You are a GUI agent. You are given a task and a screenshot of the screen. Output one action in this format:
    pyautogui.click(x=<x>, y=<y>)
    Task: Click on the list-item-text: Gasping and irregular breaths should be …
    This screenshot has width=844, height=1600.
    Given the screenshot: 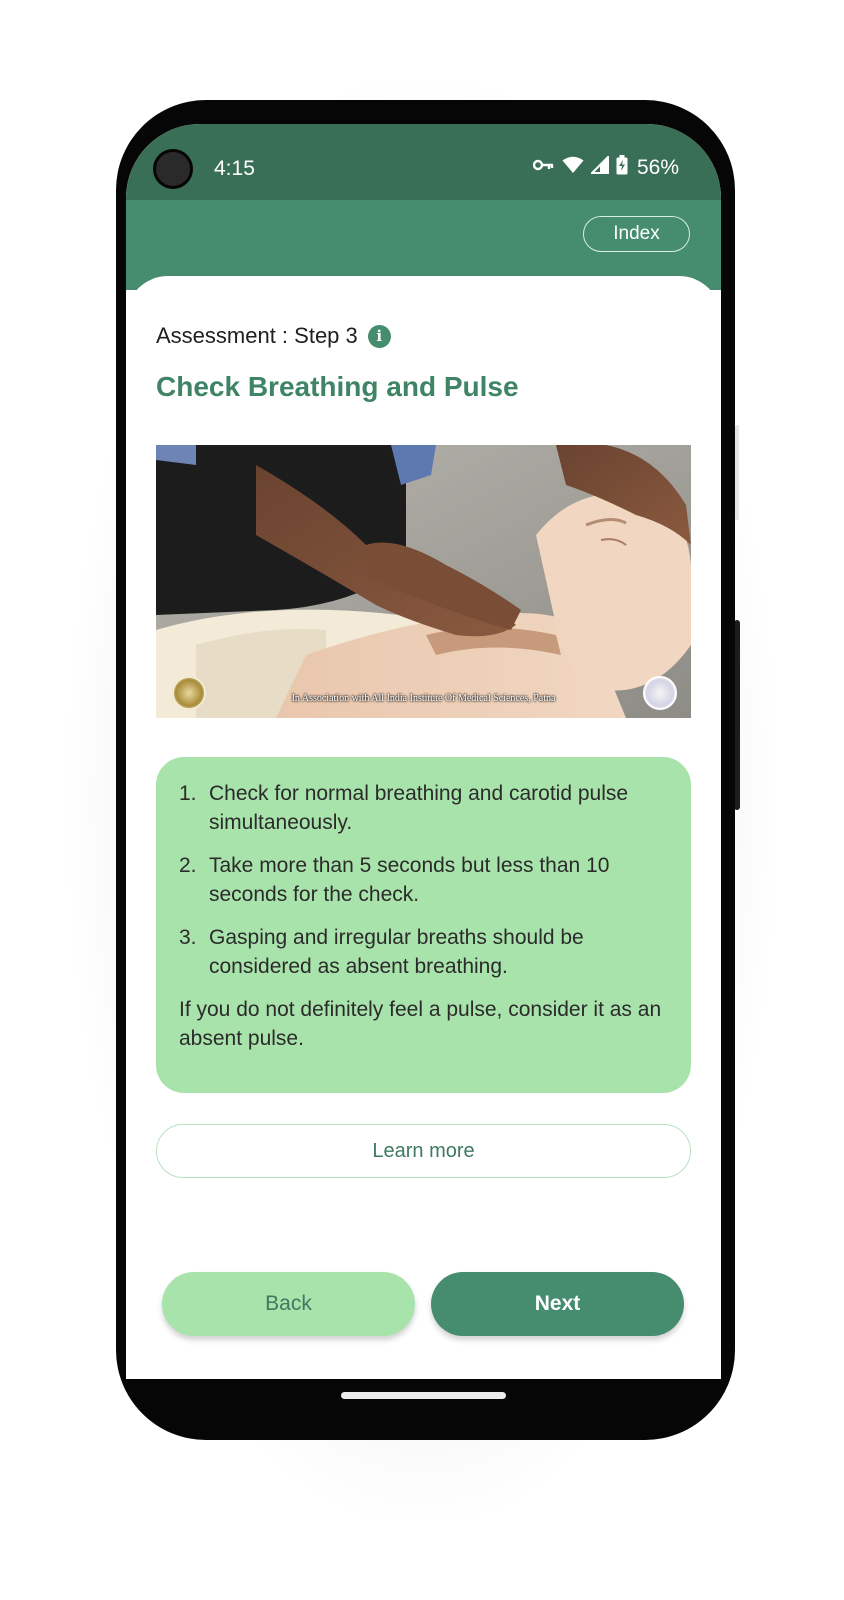 What is the action you would take?
    pyautogui.click(x=396, y=952)
    